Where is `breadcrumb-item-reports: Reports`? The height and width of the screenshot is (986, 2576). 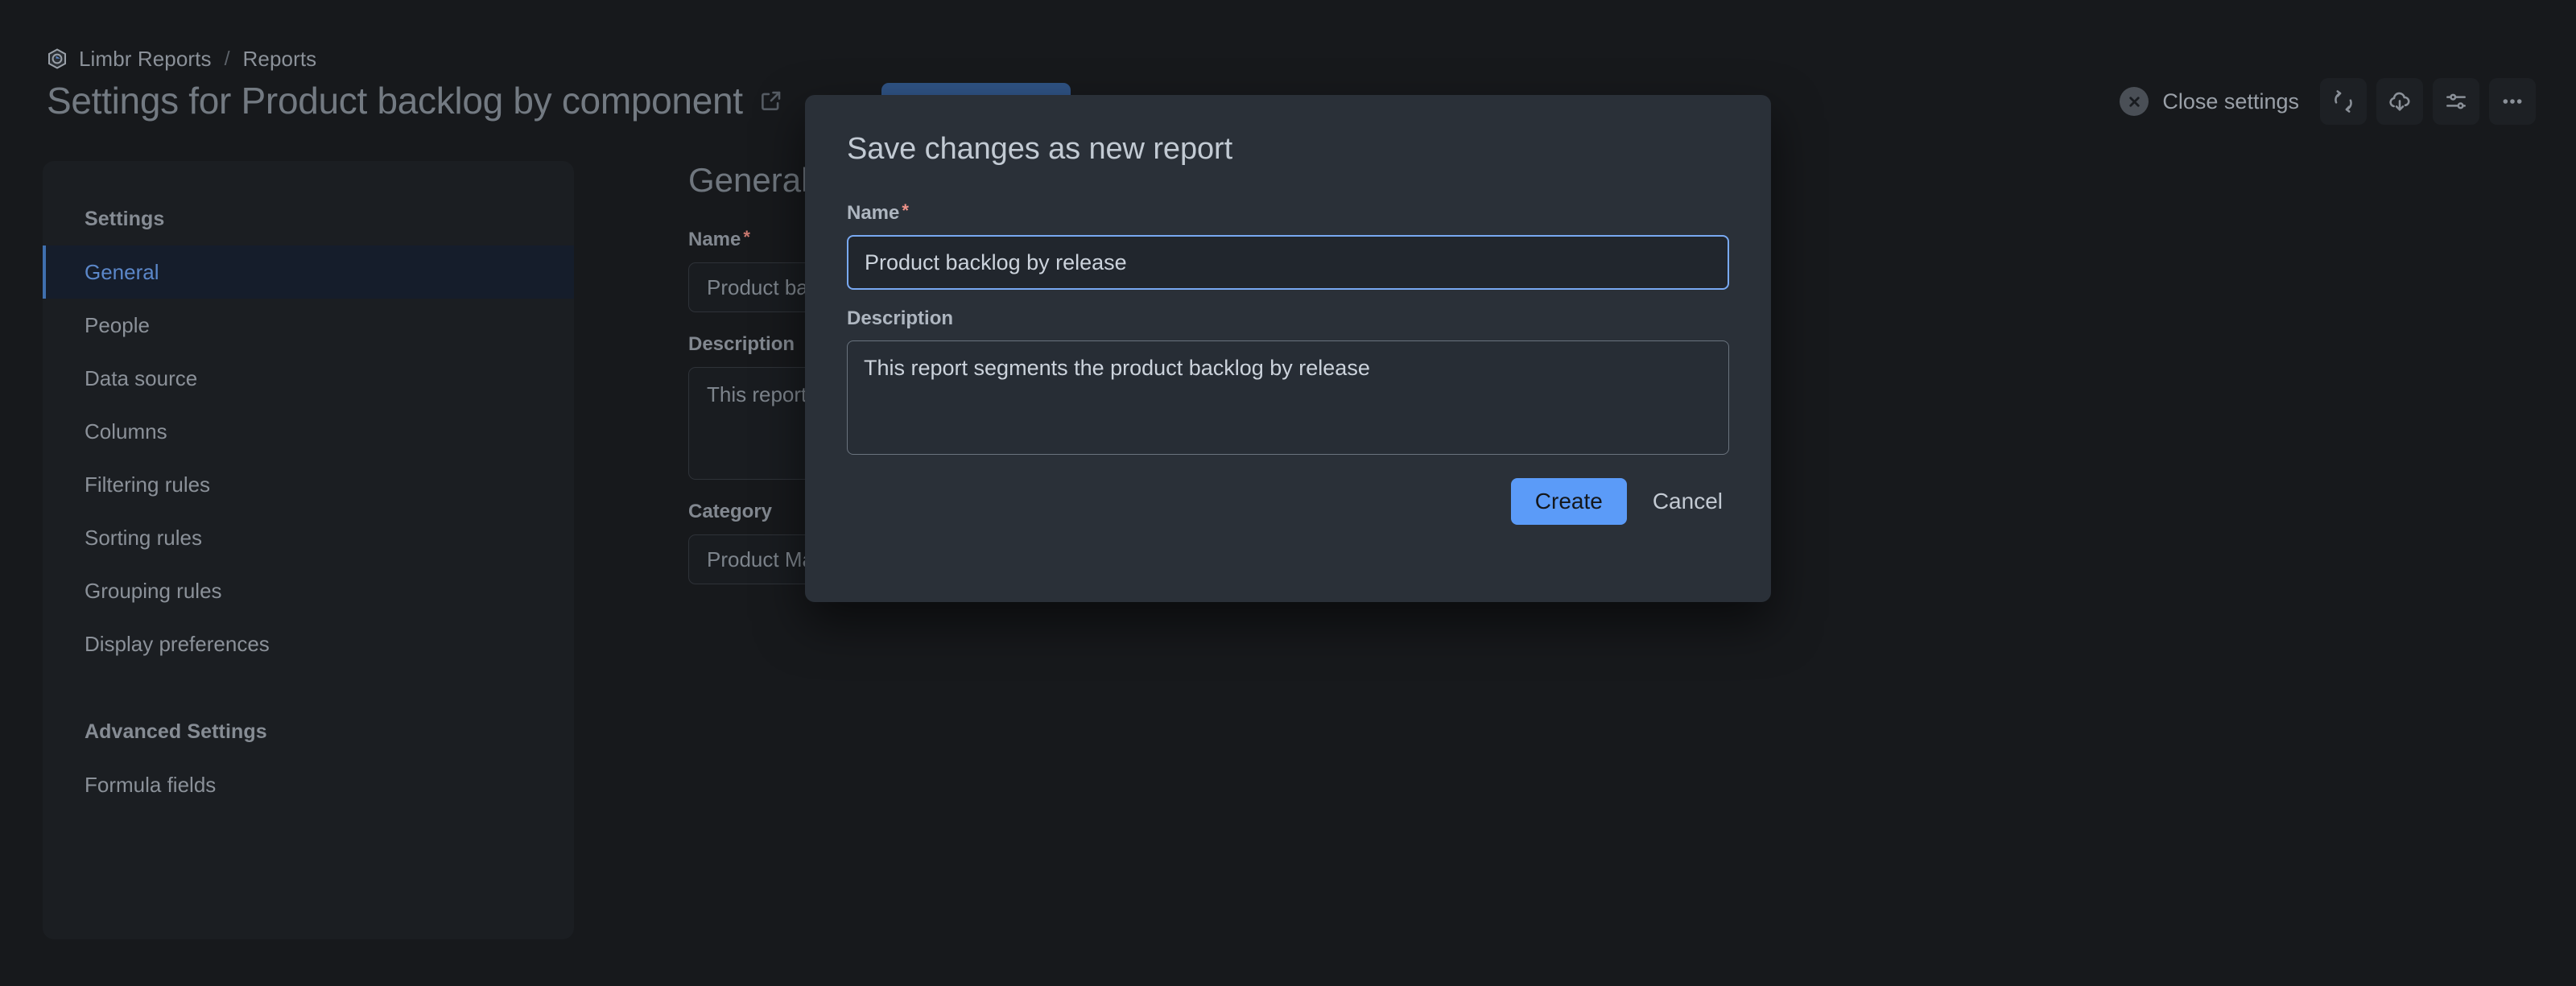
breadcrumb-item-reports: Reports is located at coordinates (280, 60).